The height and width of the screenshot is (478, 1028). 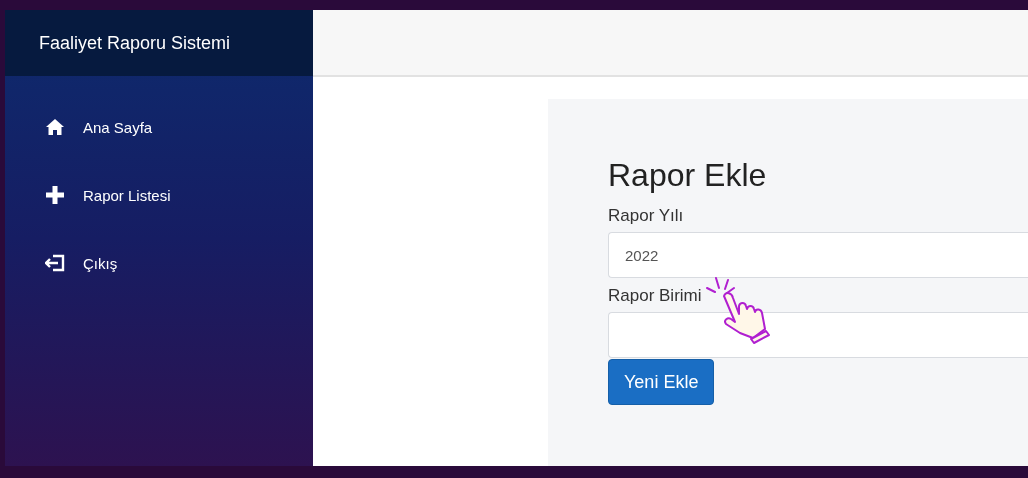 I want to click on home-icon, so click(x=55, y=127).